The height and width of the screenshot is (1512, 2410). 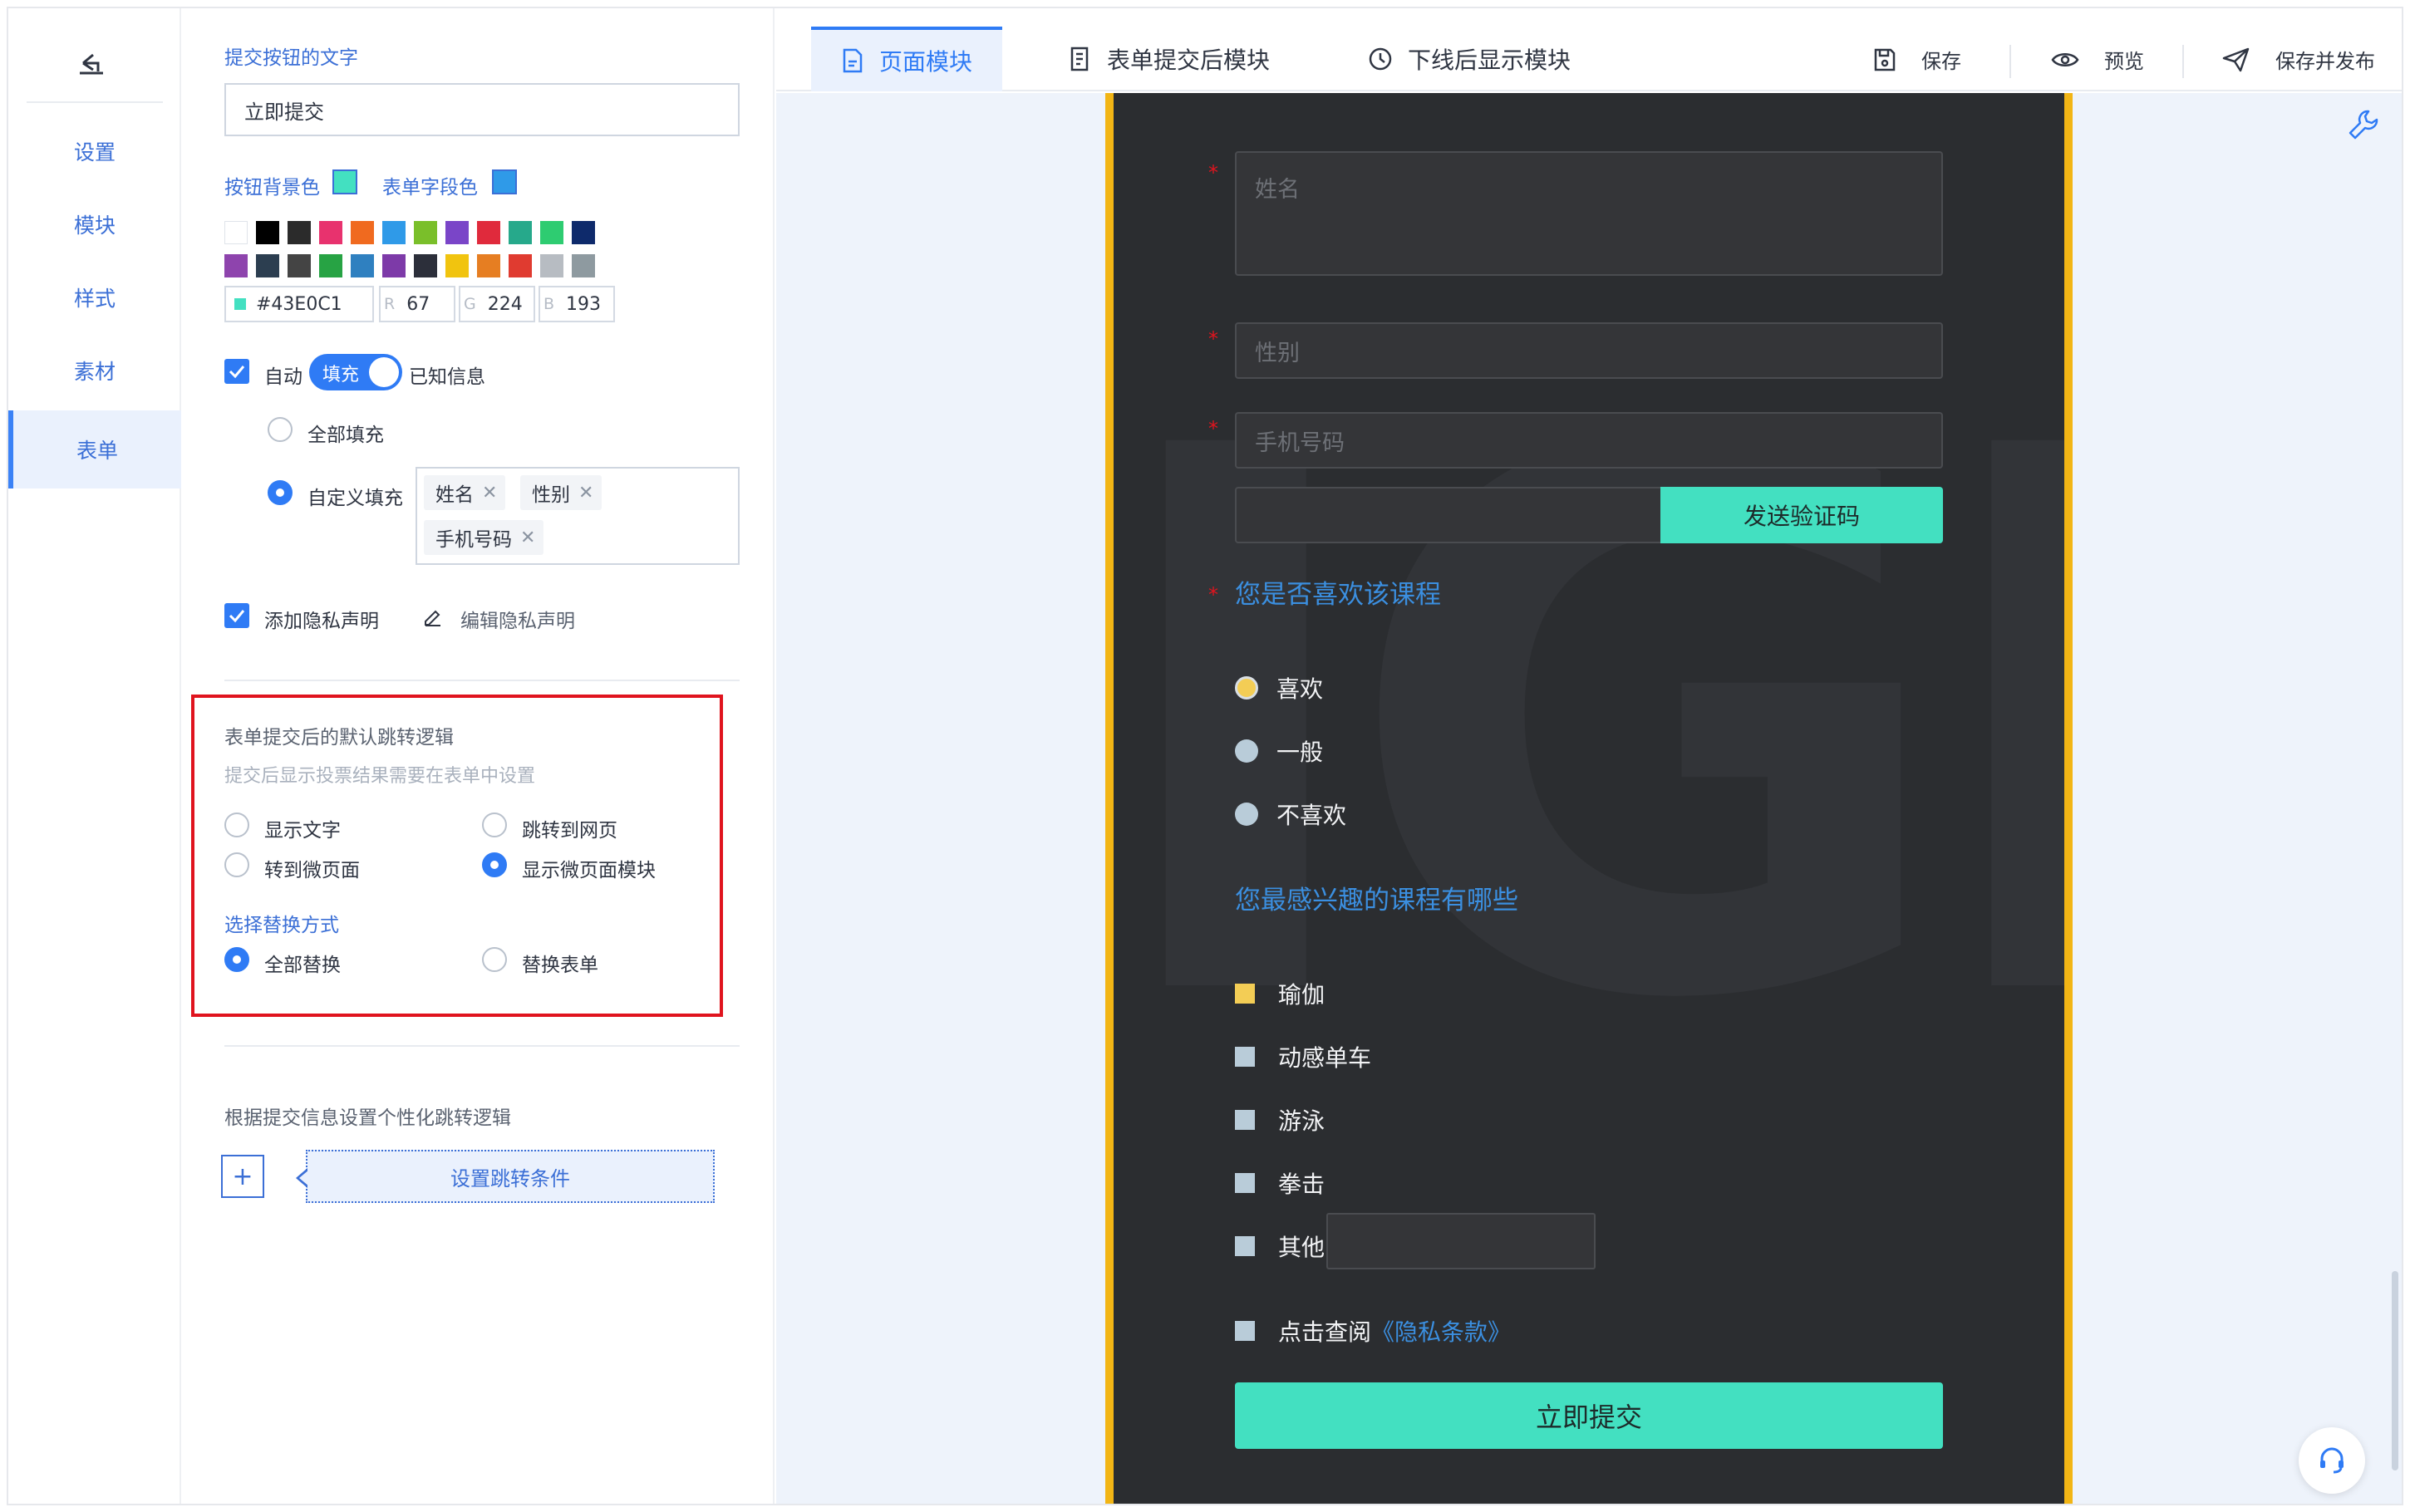 I want to click on back-icon, so click(x=91, y=62).